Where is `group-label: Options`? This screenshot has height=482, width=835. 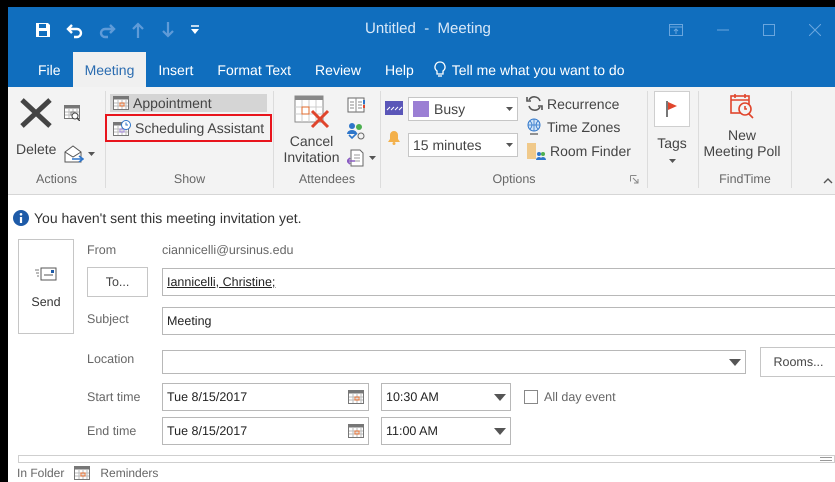
group-label: Options is located at coordinates (514, 179).